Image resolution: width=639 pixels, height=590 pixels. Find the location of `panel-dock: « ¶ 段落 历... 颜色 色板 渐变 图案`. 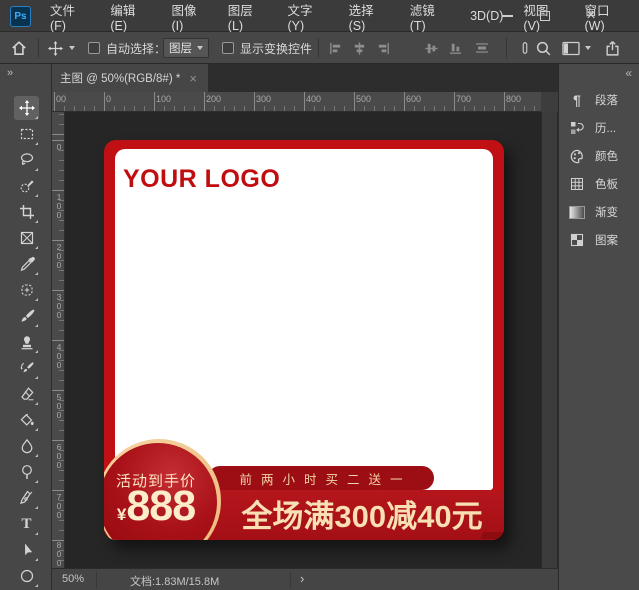

panel-dock: « ¶ 段落 历... 颜色 色板 渐变 图案 is located at coordinates (598, 327).